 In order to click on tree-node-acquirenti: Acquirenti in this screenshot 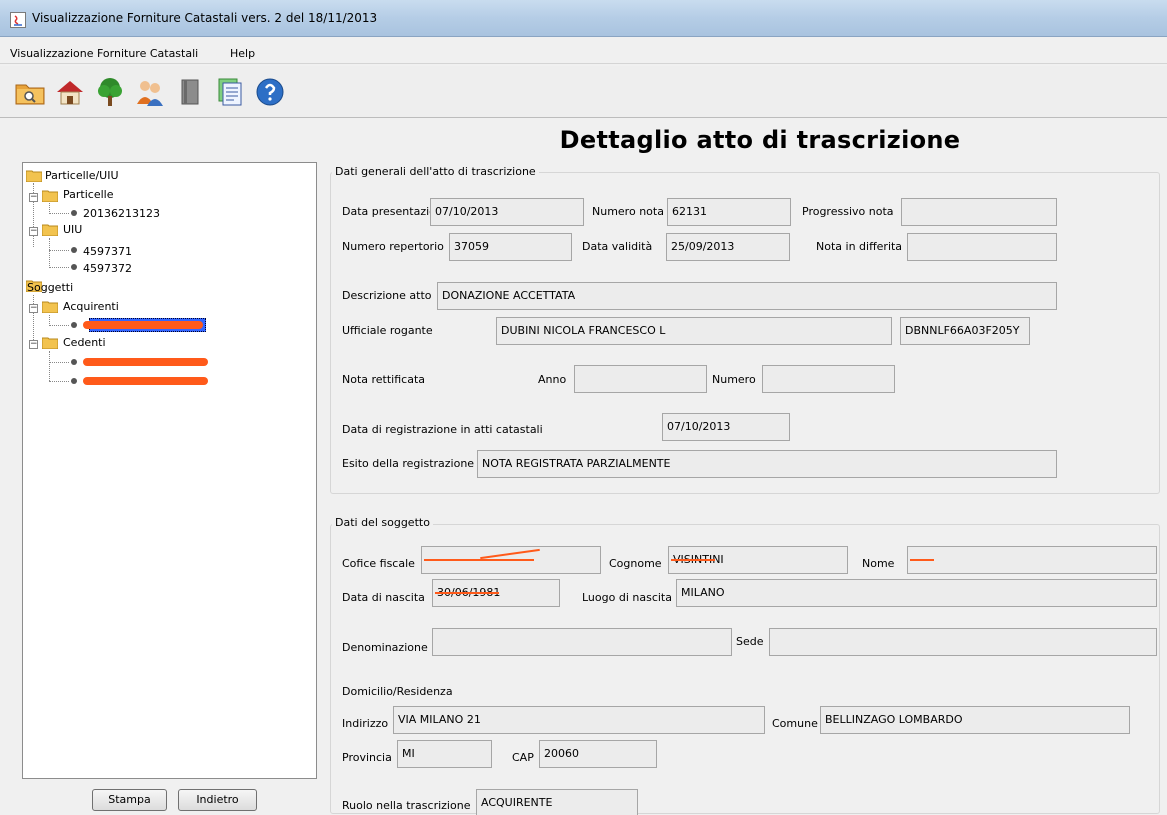, I will do `click(91, 306)`.